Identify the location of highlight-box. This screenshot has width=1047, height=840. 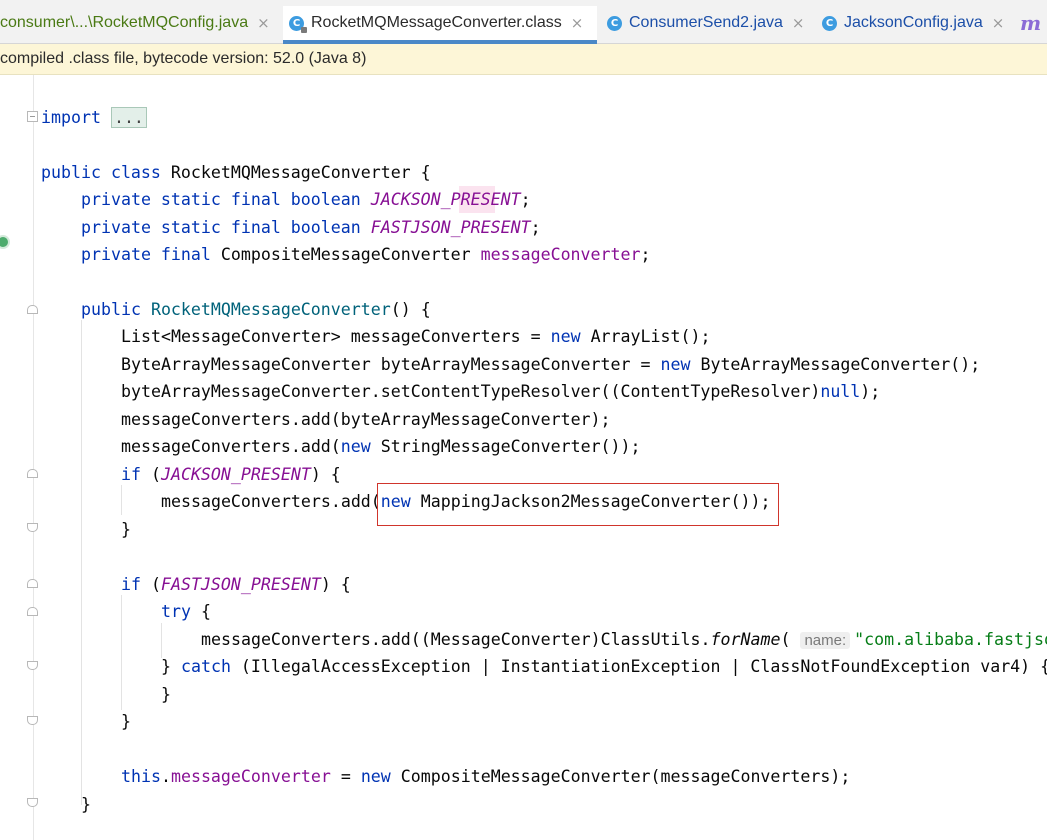
(578, 504).